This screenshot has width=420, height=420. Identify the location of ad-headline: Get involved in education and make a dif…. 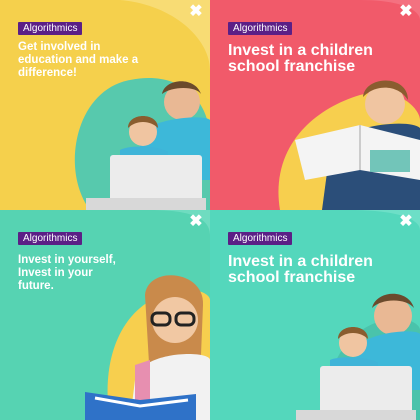
(78, 60).